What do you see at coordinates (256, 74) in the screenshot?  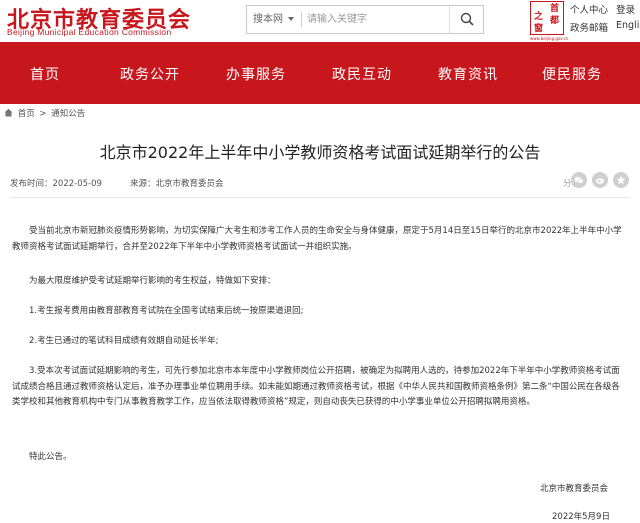 I see `nav-item-services: 办事服务` at bounding box center [256, 74].